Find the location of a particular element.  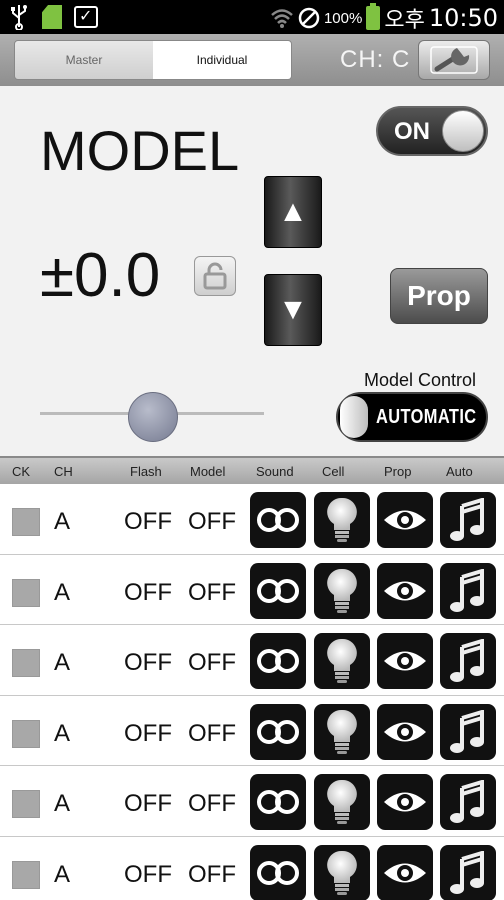

power-toggle: ON is located at coordinates (432, 131).